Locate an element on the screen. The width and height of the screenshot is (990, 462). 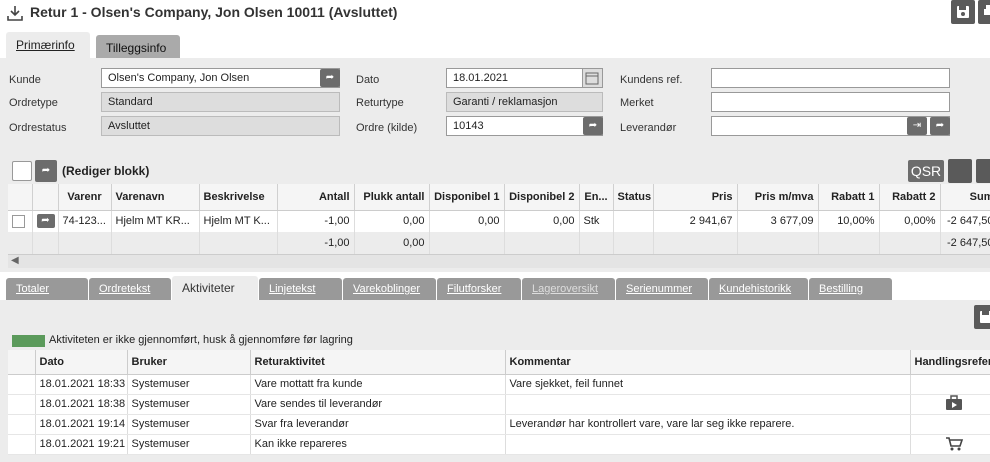
ordre-kilde-field: 10143 is located at coordinates (524, 126).